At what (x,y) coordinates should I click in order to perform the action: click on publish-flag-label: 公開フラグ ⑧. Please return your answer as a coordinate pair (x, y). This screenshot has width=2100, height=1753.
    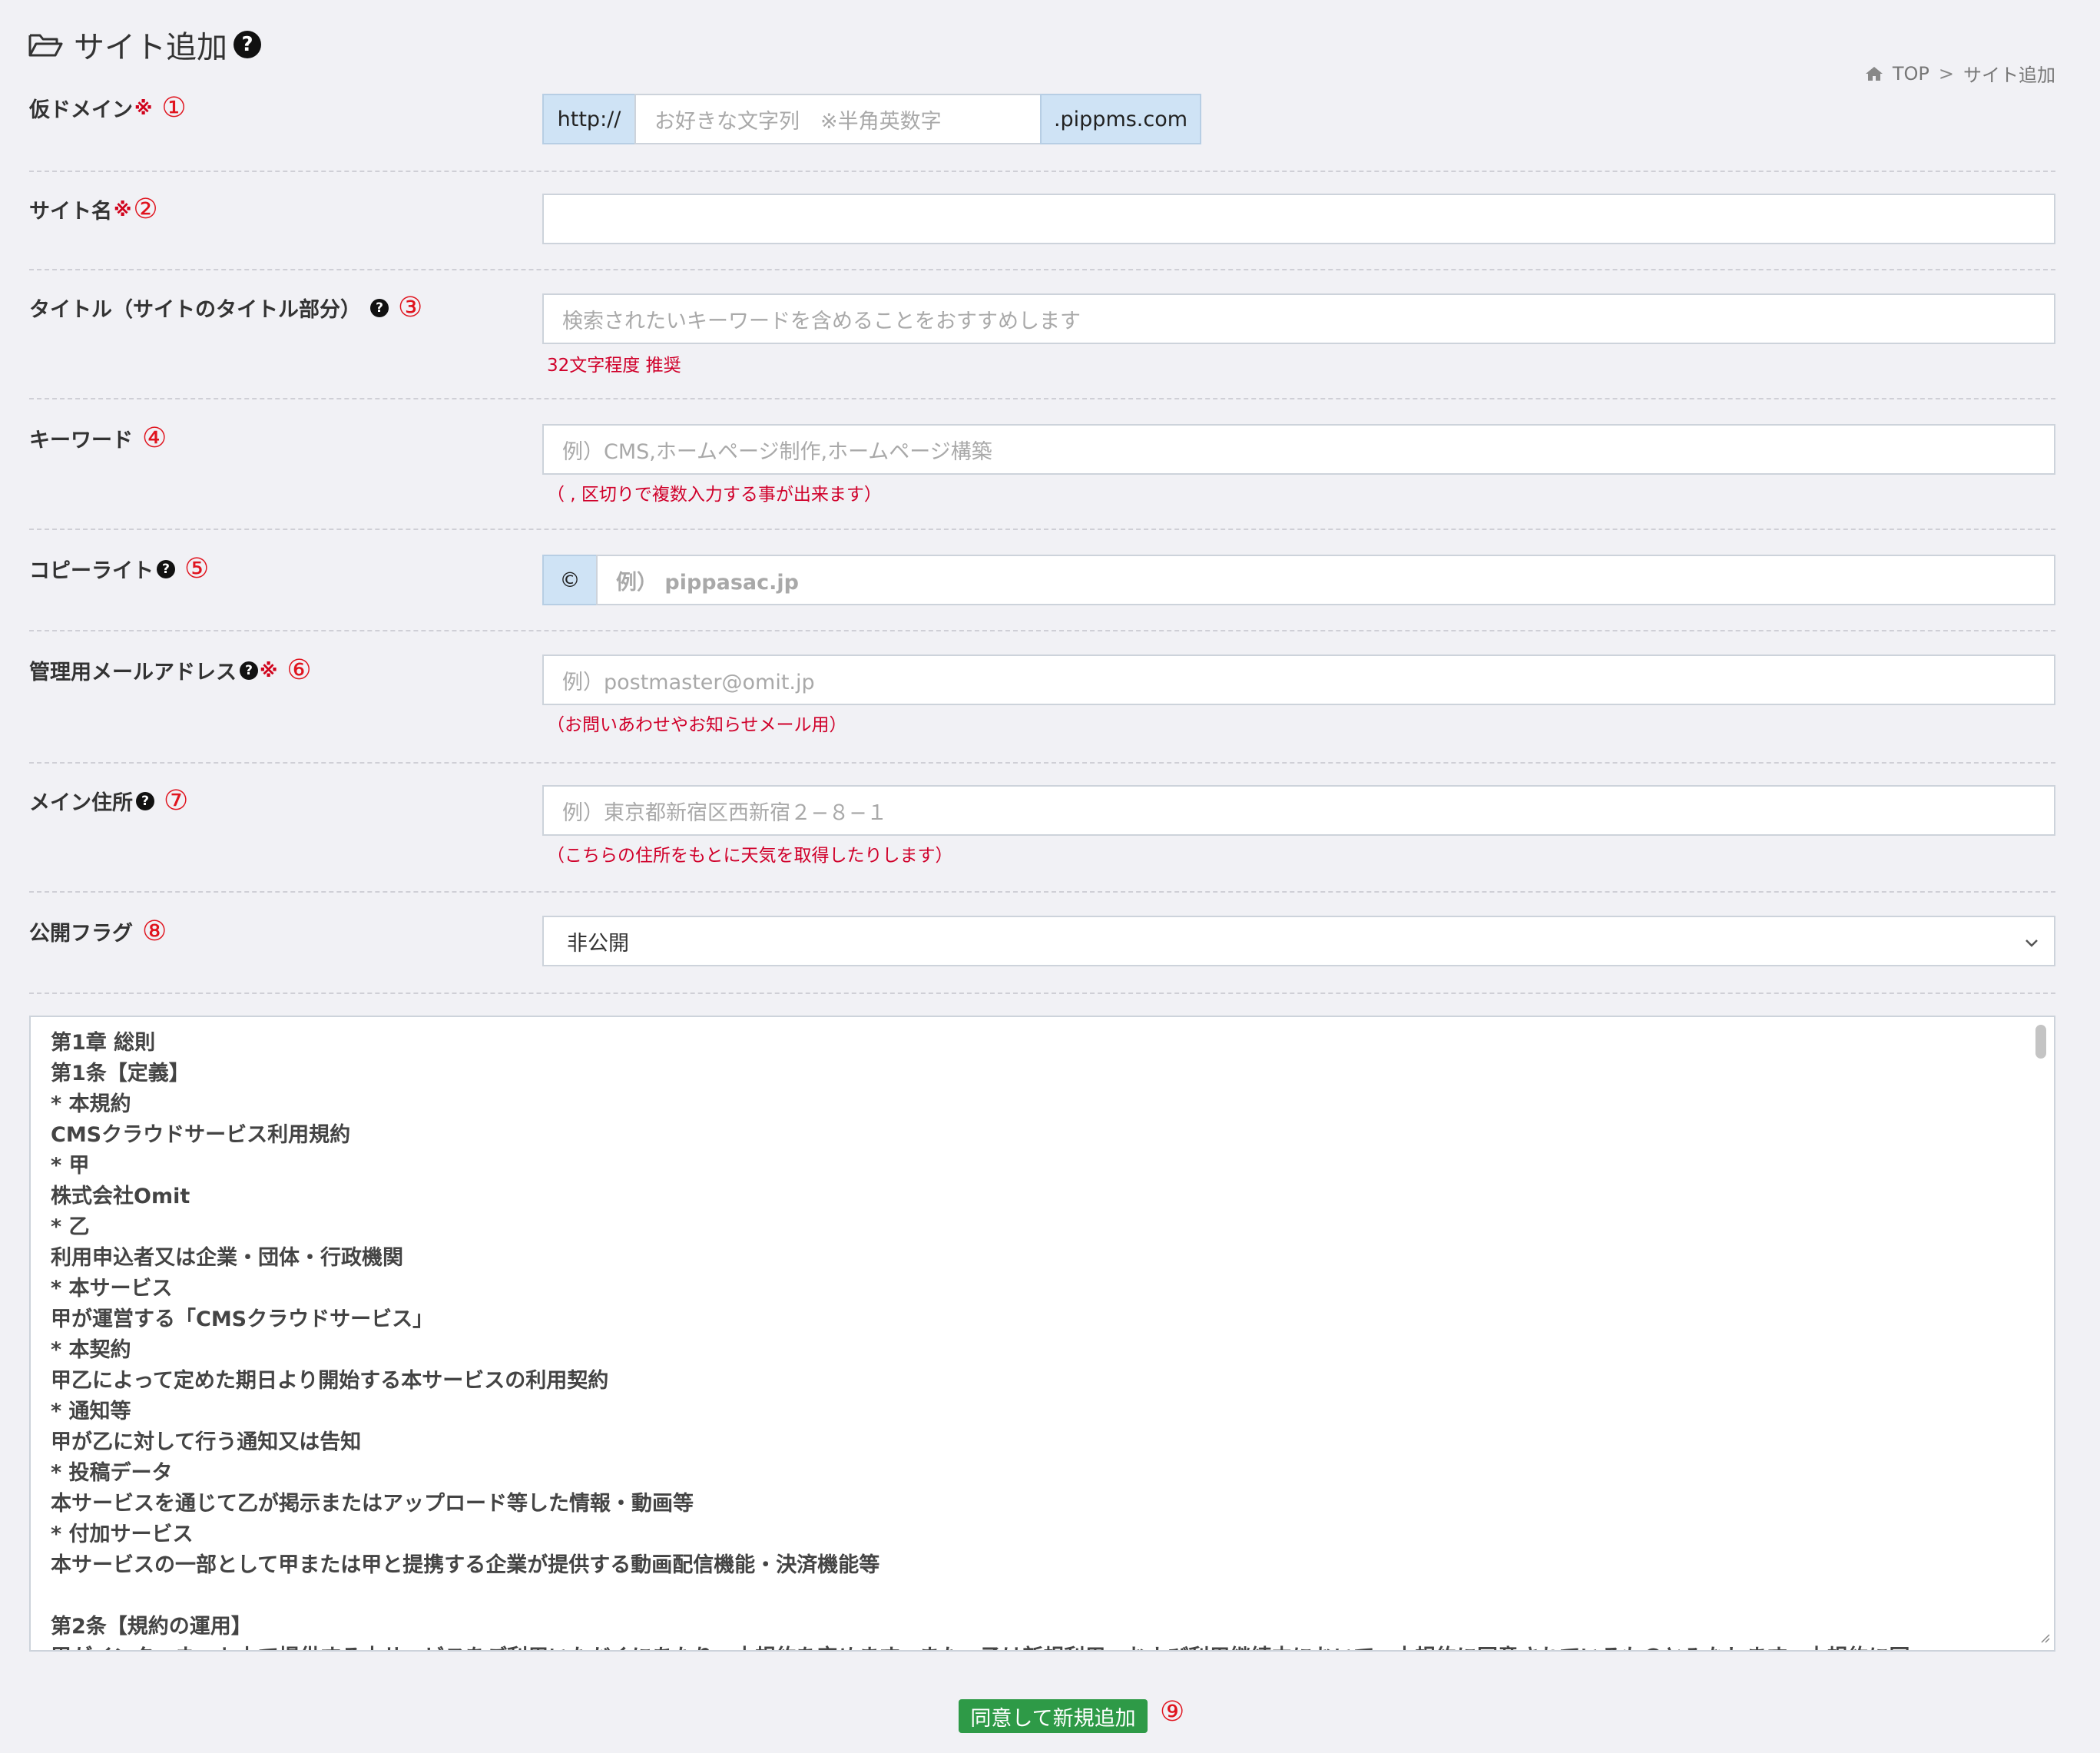
    Looking at the image, I should click on (98, 932).